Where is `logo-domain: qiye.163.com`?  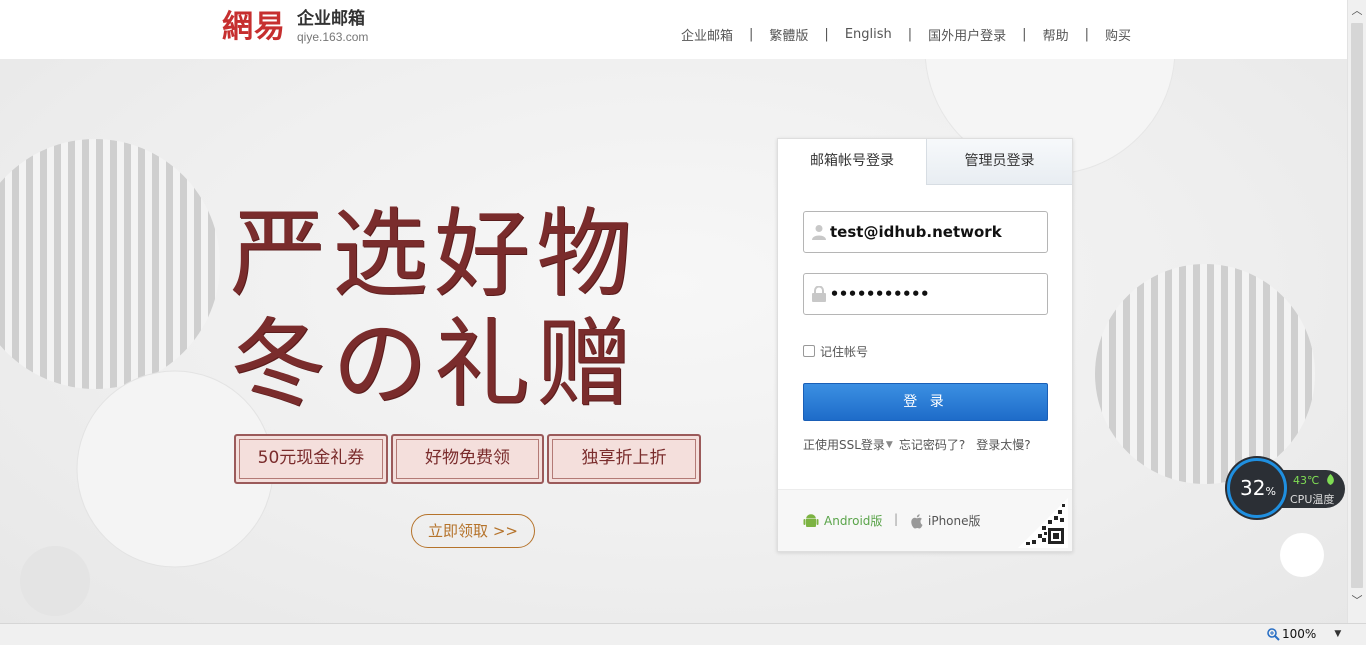
logo-domain: qiye.163.com is located at coordinates (333, 37).